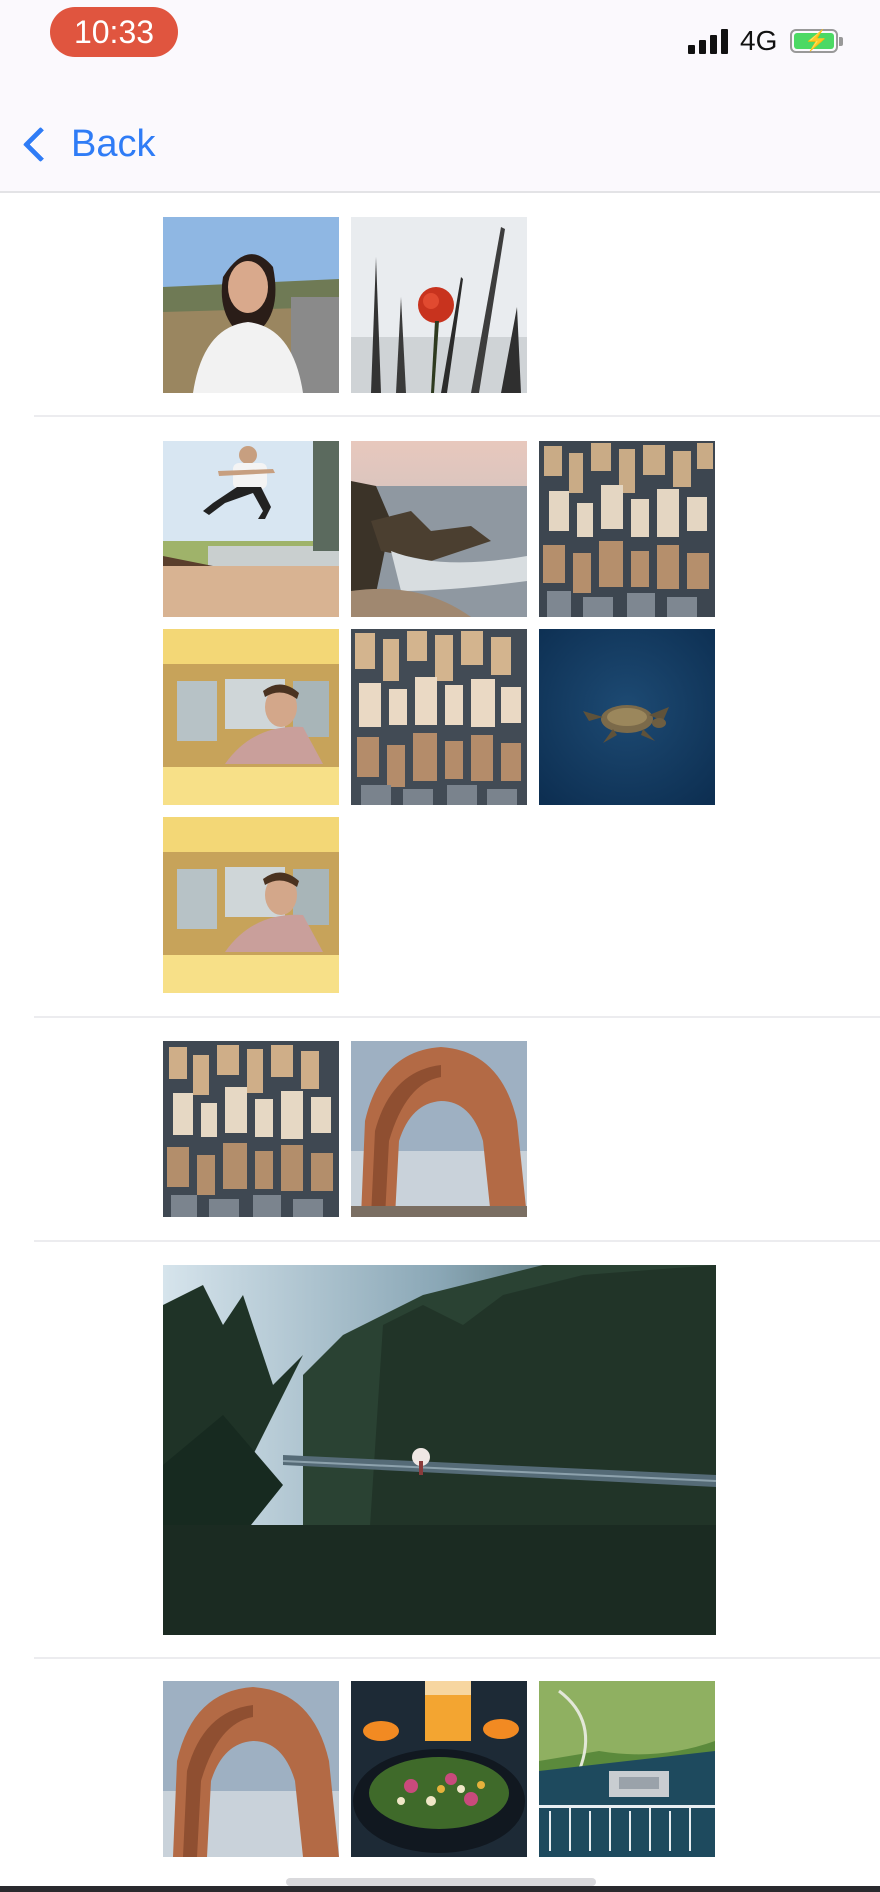 This screenshot has width=880, height=1892. What do you see at coordinates (627, 717) in the screenshot?
I see `photo-sea-turtle` at bounding box center [627, 717].